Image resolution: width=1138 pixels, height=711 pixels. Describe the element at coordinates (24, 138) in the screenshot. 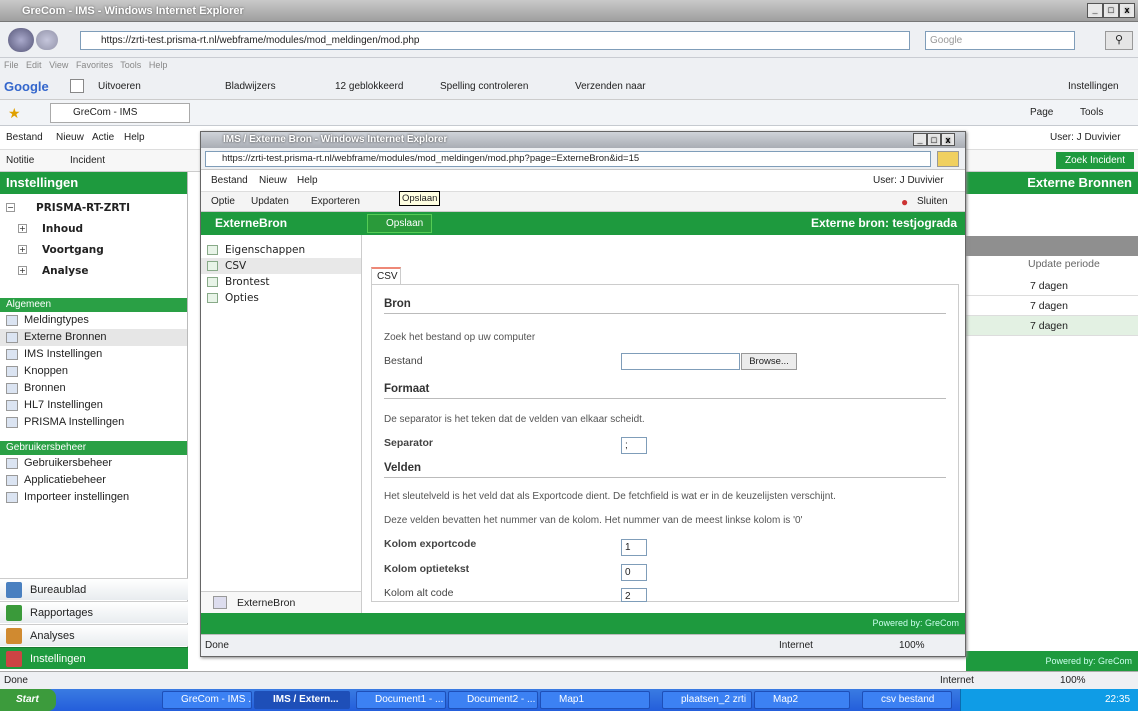

I see `app-menu-bestand: Bestand` at that location.